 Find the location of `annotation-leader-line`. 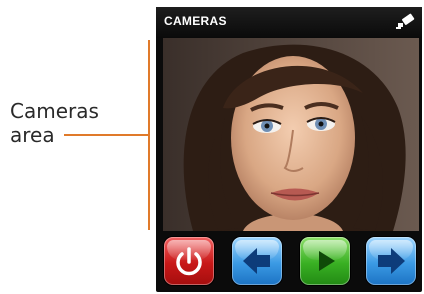

annotation-leader-line is located at coordinates (106, 135).